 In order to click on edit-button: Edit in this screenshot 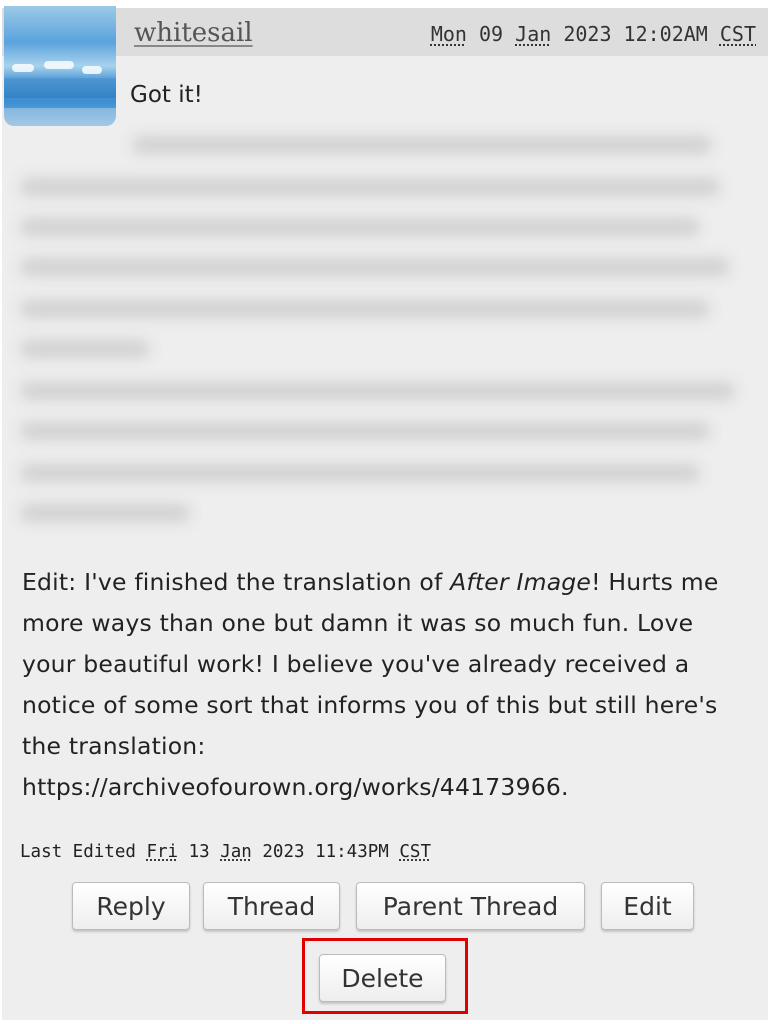, I will do `click(647, 906)`.